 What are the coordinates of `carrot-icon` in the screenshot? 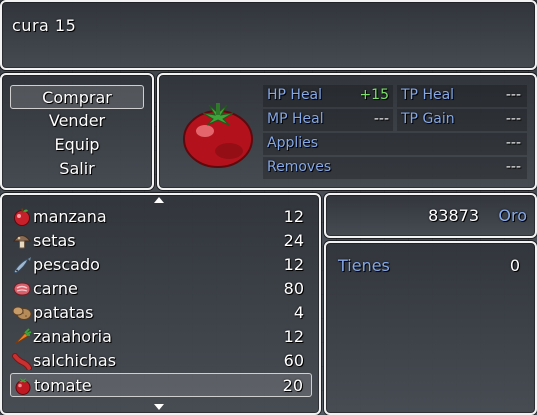 It's located at (23, 336).